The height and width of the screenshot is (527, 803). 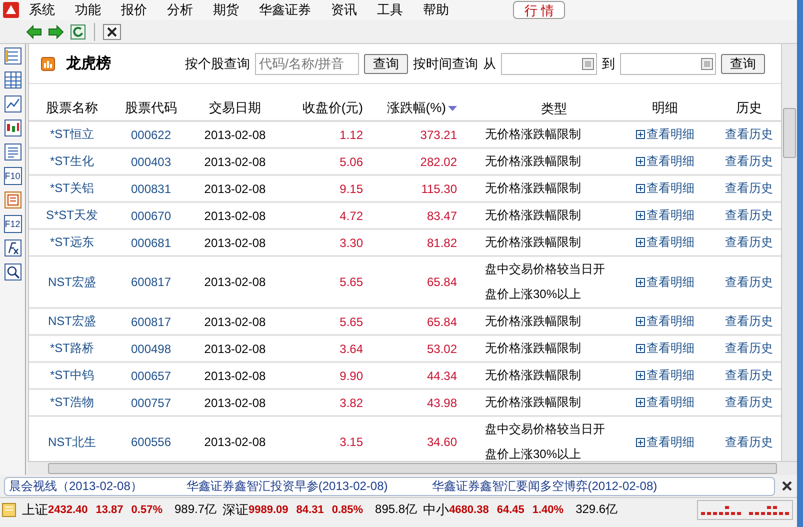 I want to click on column-header: 涨跌幅(%), so click(x=414, y=108).